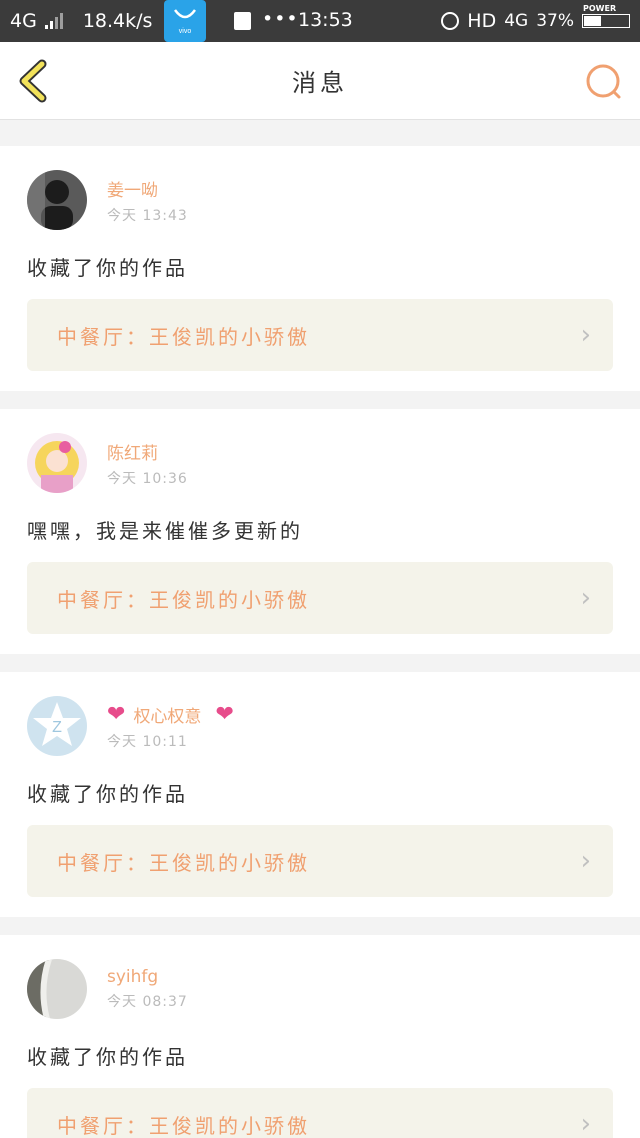  Describe the element at coordinates (147, 741) in the screenshot. I see `message-time: 今天 10:11` at that location.